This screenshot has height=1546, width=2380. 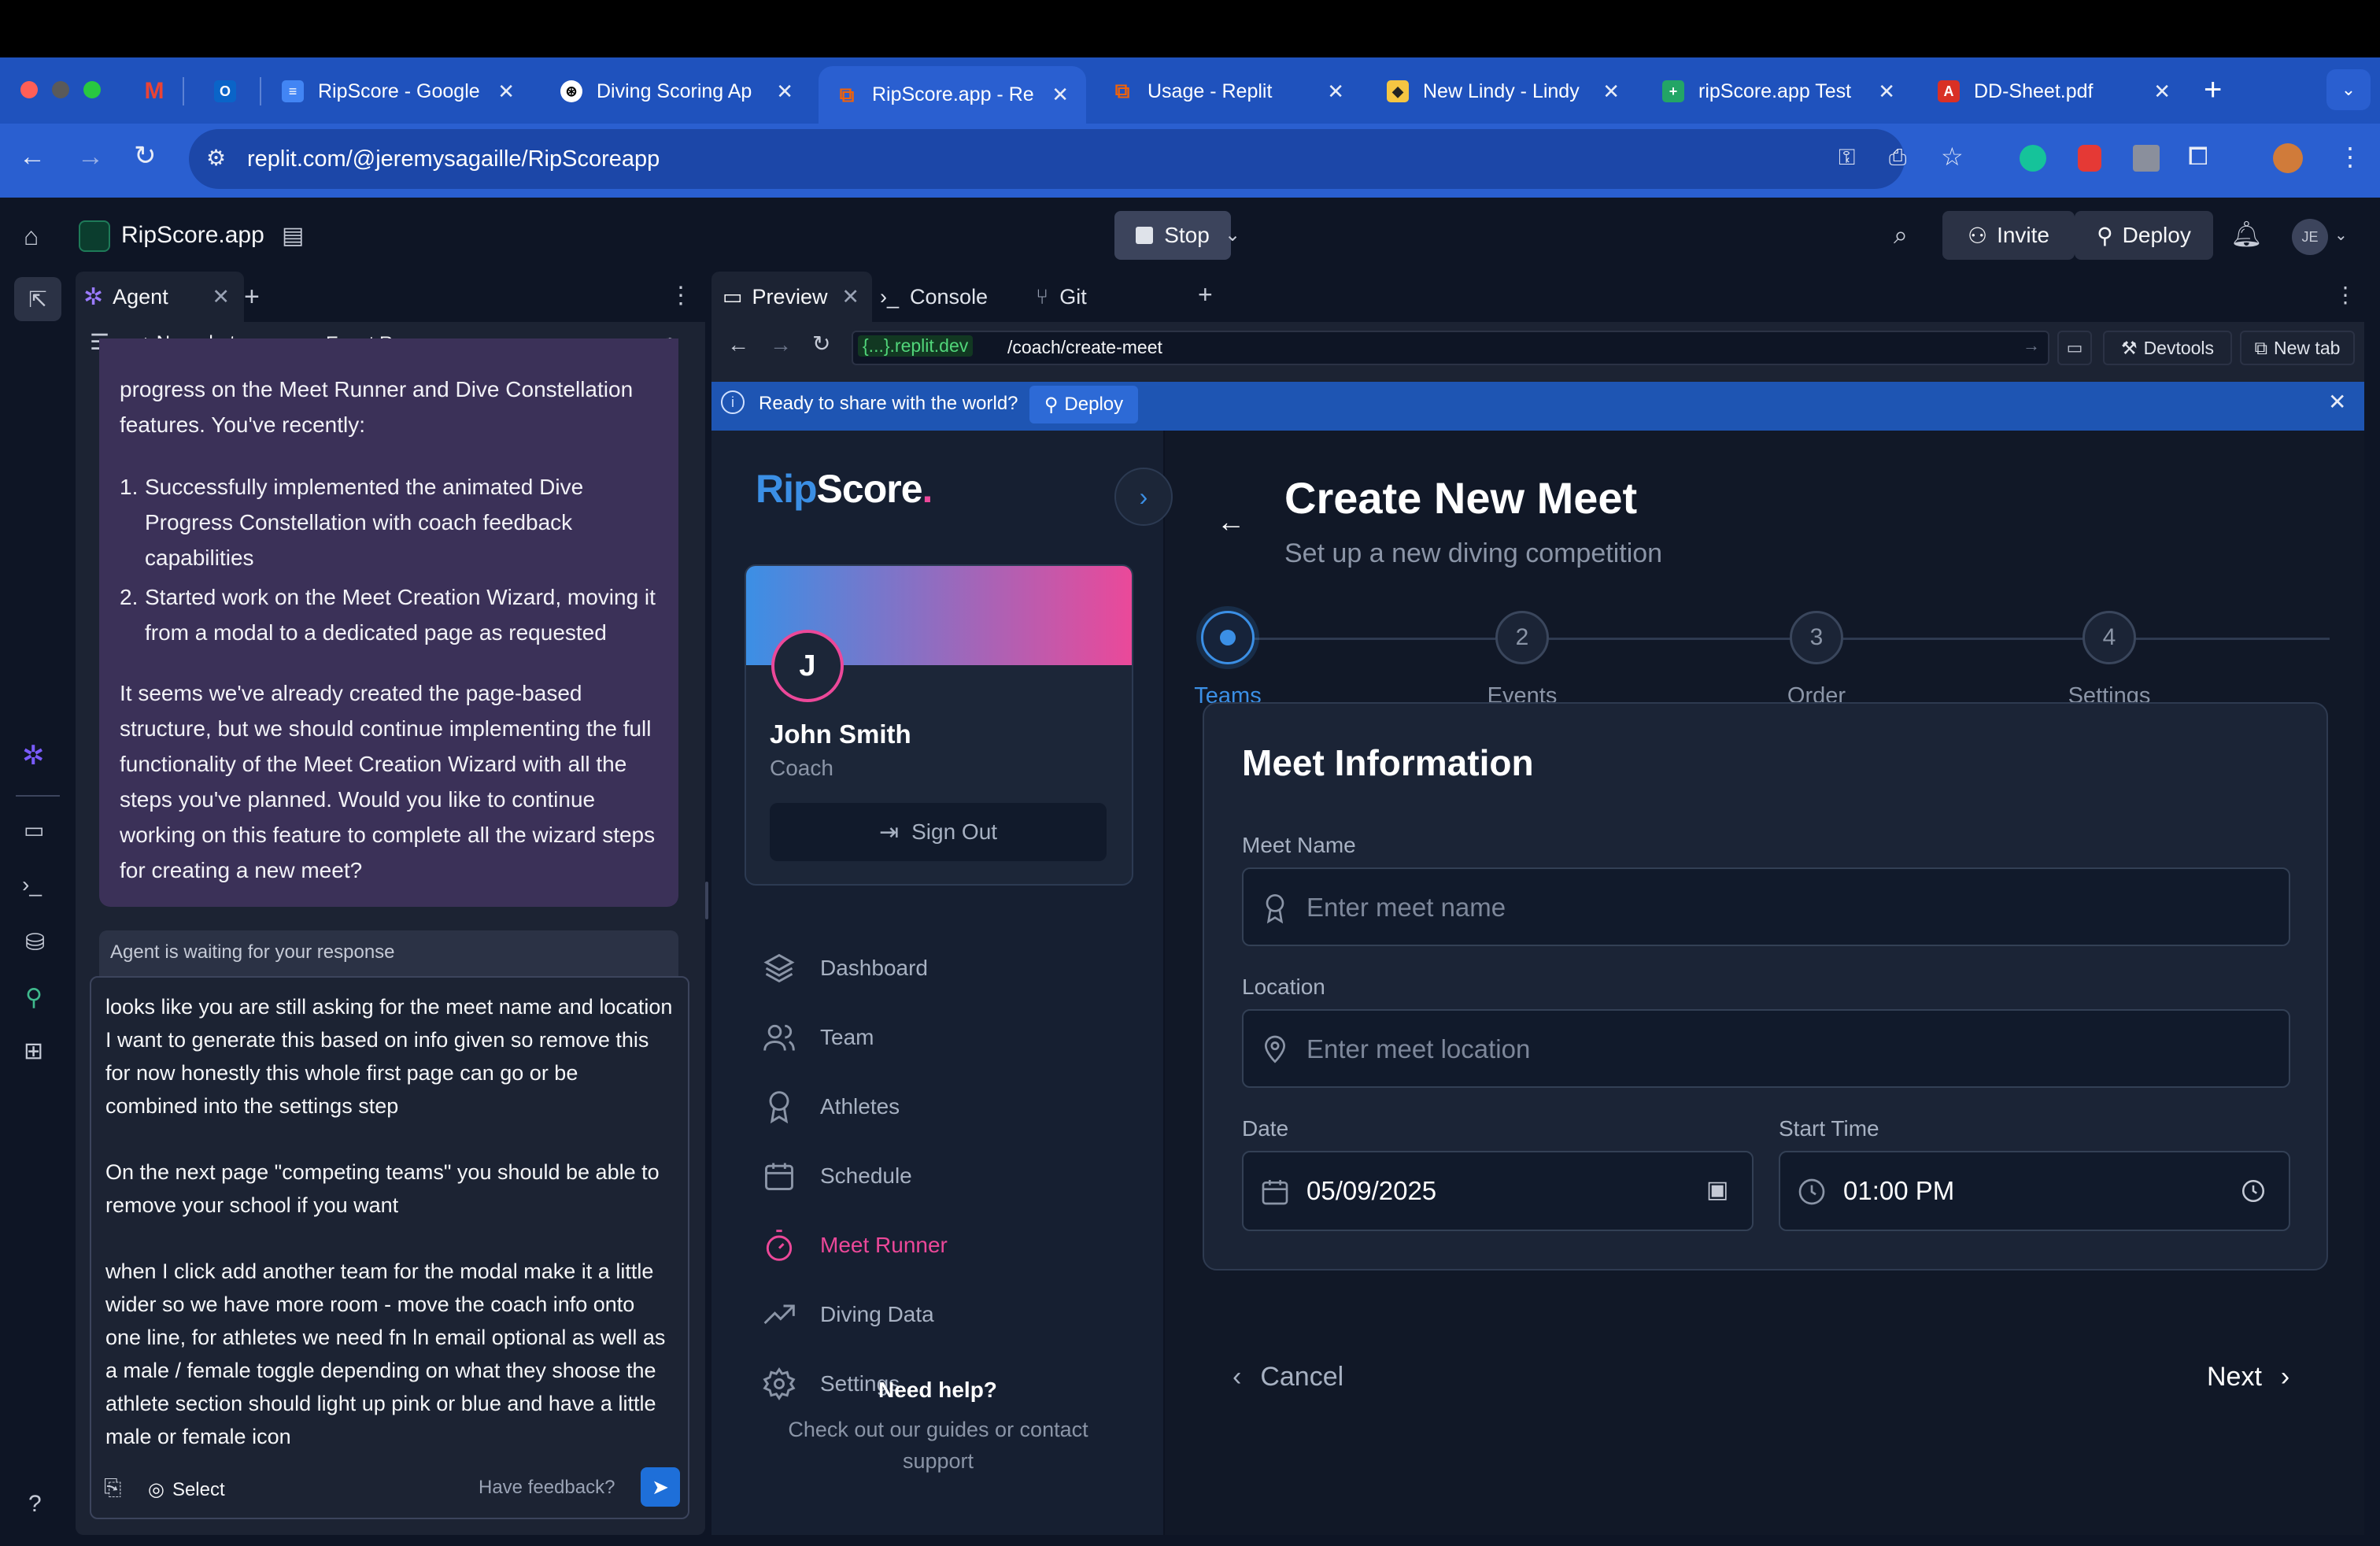 What do you see at coordinates (37, 299) in the screenshot?
I see `files-toggle-icon: ⇱` at bounding box center [37, 299].